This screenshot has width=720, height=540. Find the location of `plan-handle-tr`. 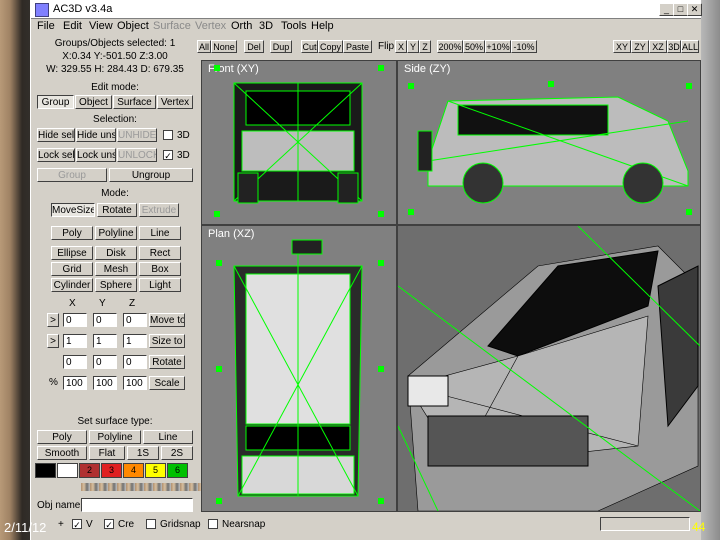

plan-handle-tr is located at coordinates (381, 263).